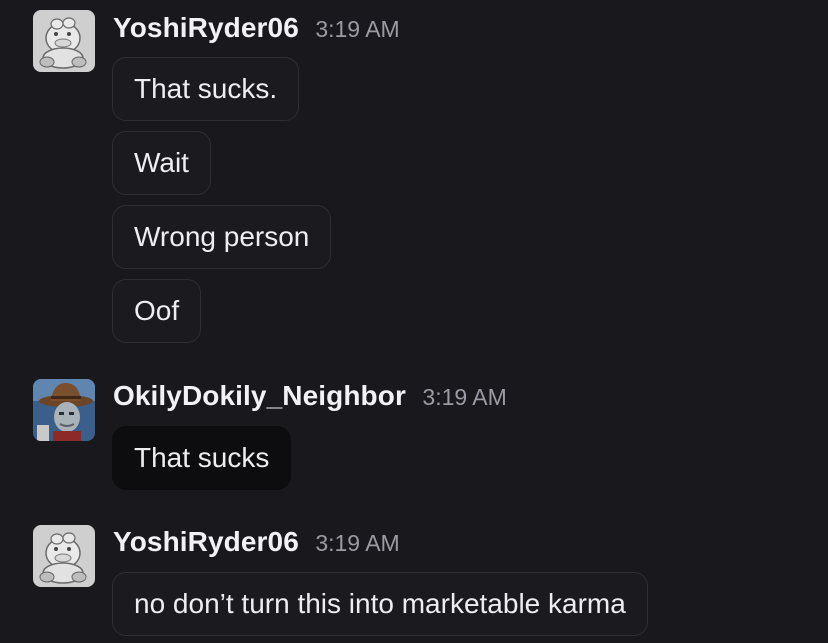  I want to click on message-bubble: That sucks., so click(206, 89).